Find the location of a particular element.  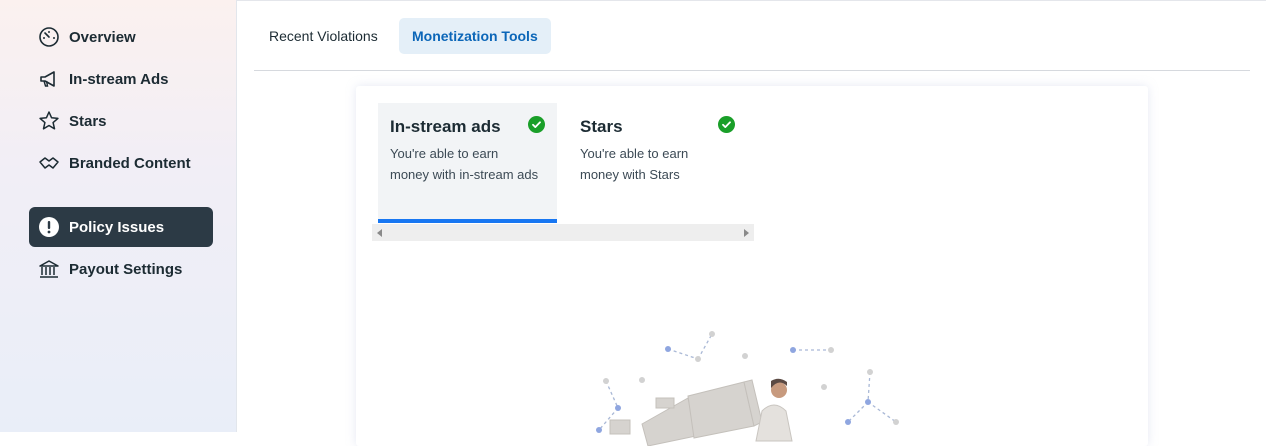

megaphone-icon is located at coordinates (49, 79).